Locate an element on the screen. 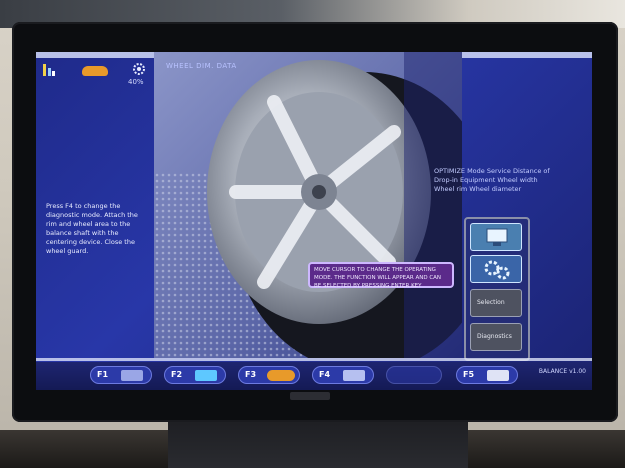  selection-label: Selection is located at coordinates (491, 302).